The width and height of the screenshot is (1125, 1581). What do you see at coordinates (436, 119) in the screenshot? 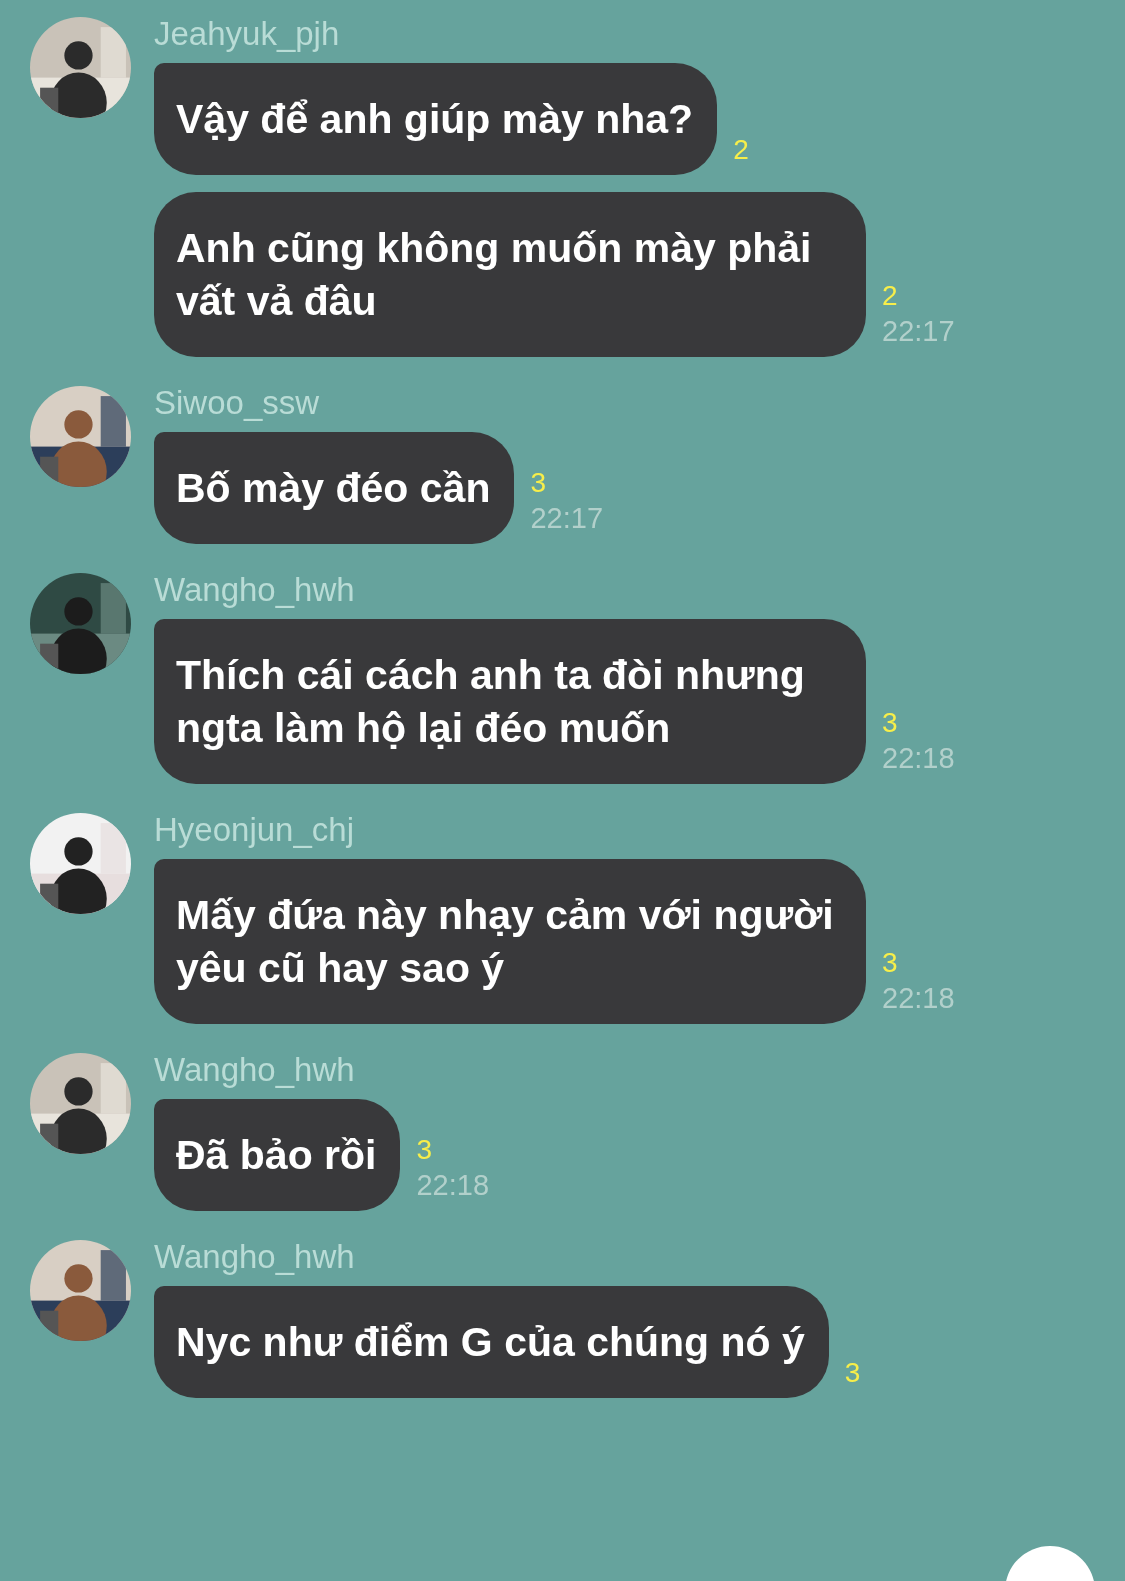
I see `message-bubble: Vậy để anh giúp mày nha?` at bounding box center [436, 119].